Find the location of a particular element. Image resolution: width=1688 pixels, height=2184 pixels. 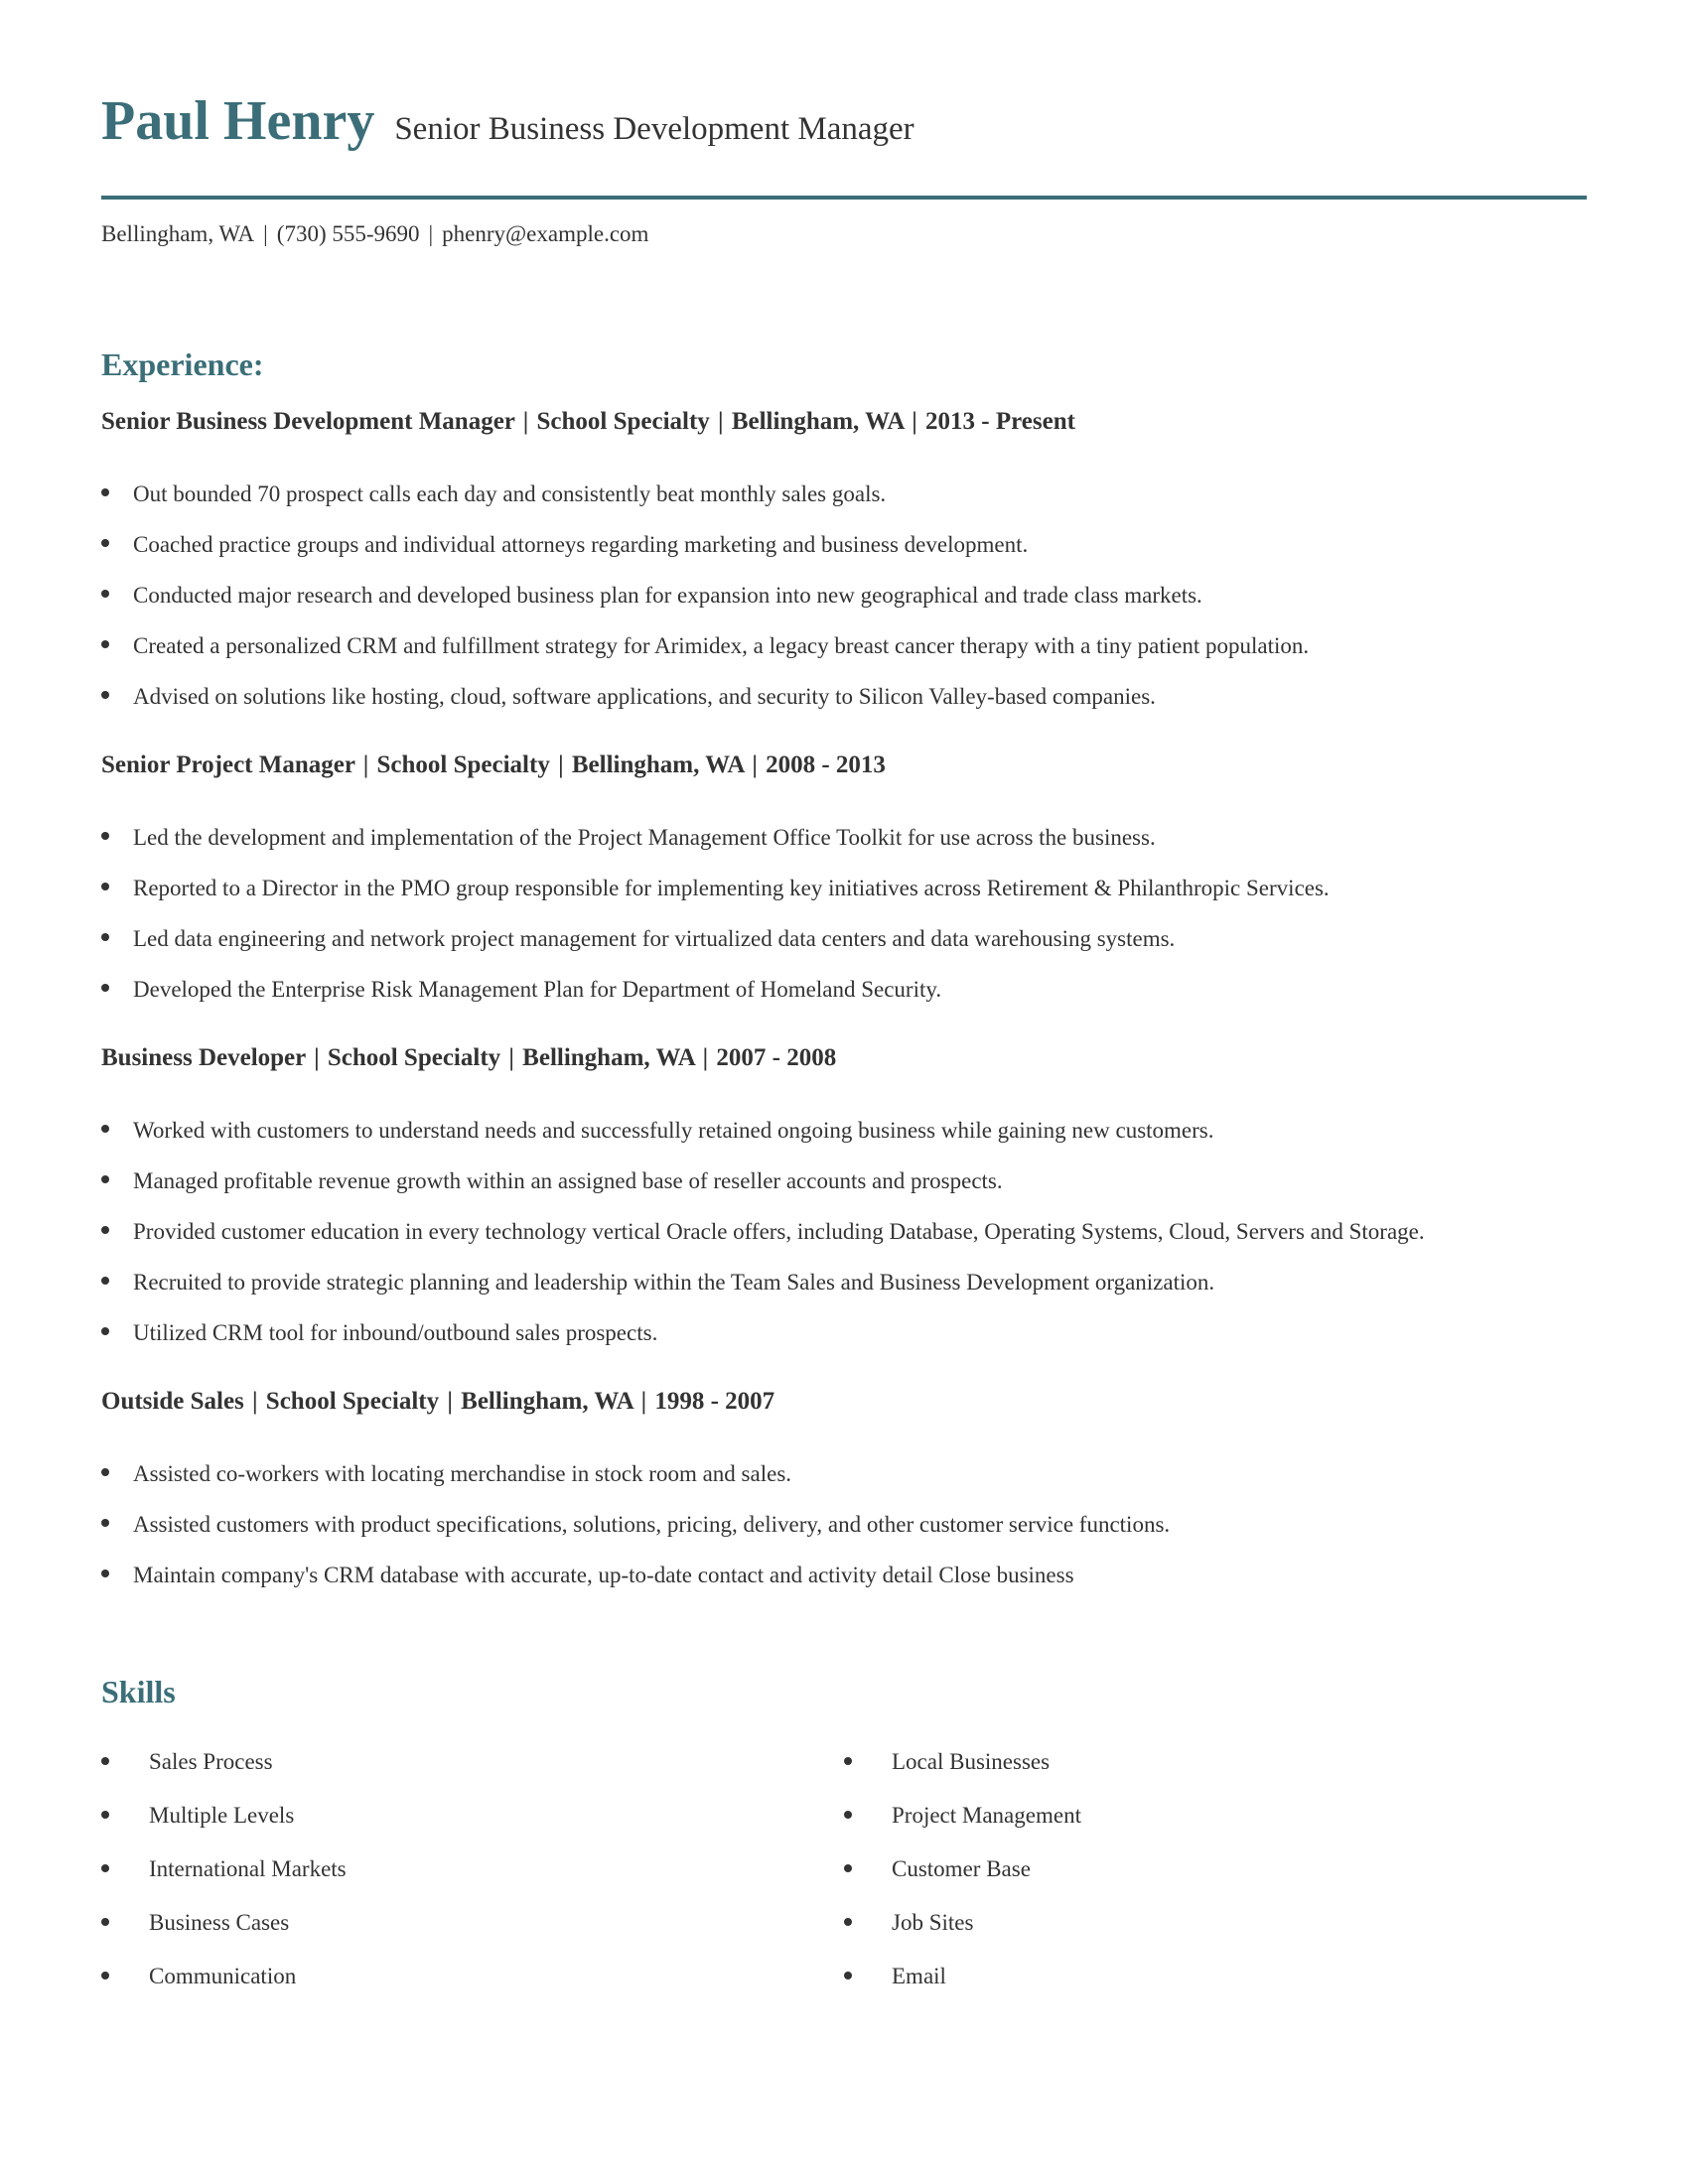

job-role: Outside Sales is located at coordinates (172, 1401).